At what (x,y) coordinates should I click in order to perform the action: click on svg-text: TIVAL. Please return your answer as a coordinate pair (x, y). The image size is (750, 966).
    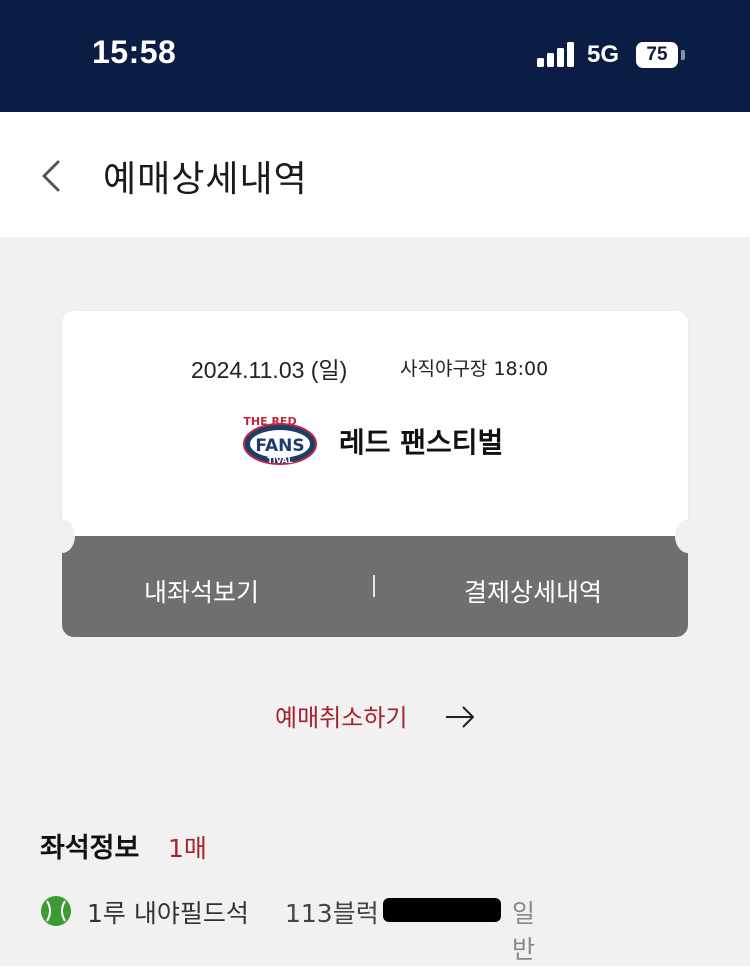
    Looking at the image, I should click on (279, 460).